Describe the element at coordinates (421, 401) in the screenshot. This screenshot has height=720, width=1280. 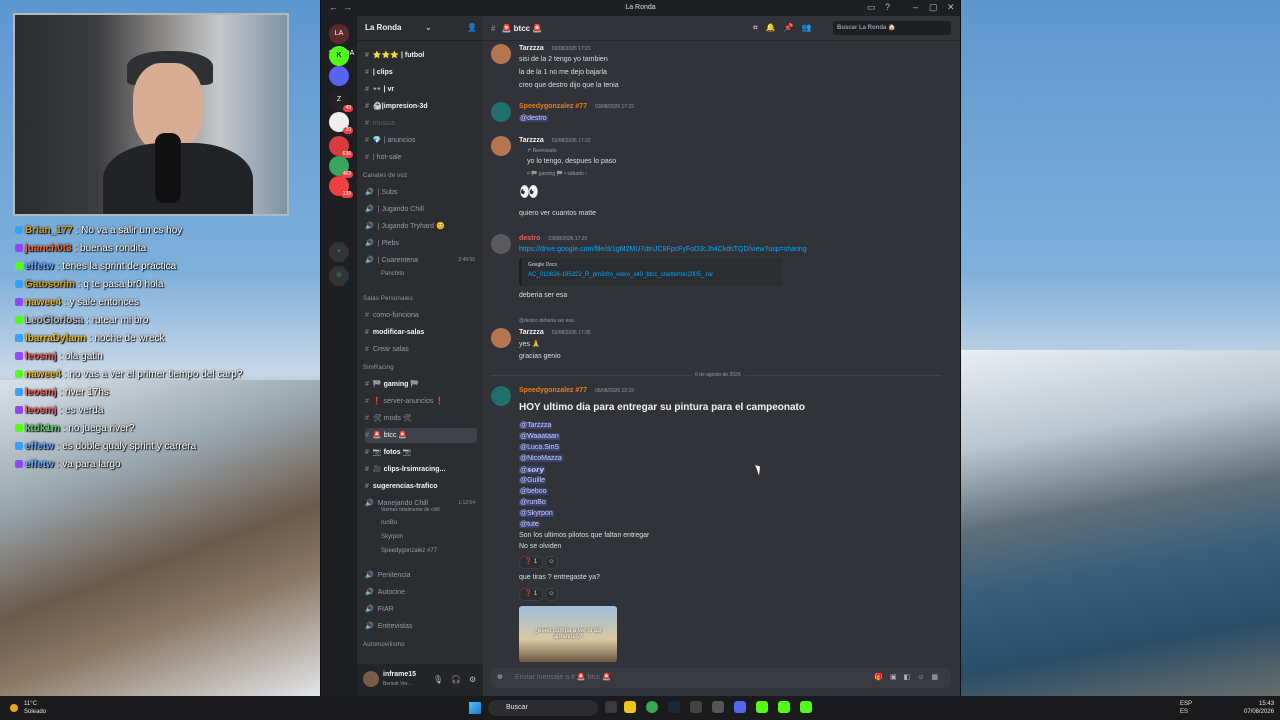
I see `channel-item: # ❗ server-anuncios ❗` at that location.